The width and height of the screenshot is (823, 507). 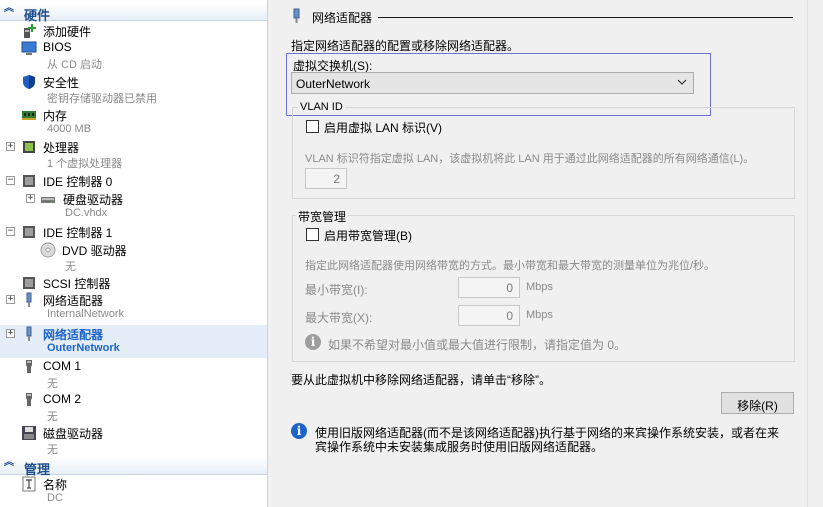 I want to click on sidebar-item-label: DVD 驱动器, so click(x=94, y=251).